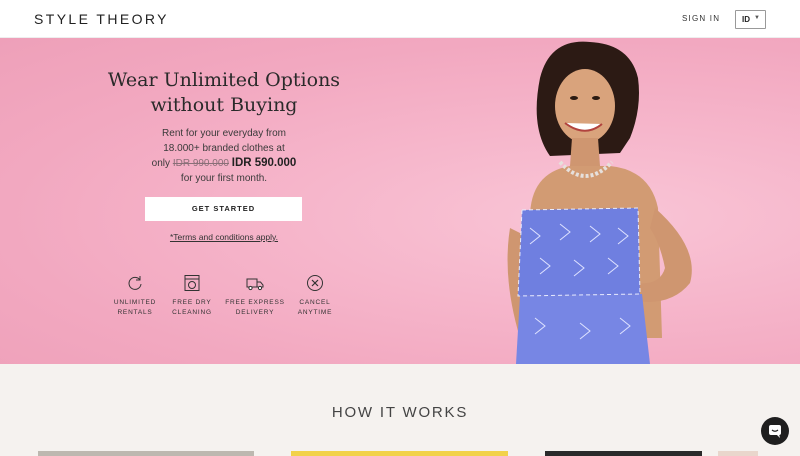  What do you see at coordinates (315, 307) in the screenshot?
I see `feature-label: CANCEL ANYTIME` at bounding box center [315, 307].